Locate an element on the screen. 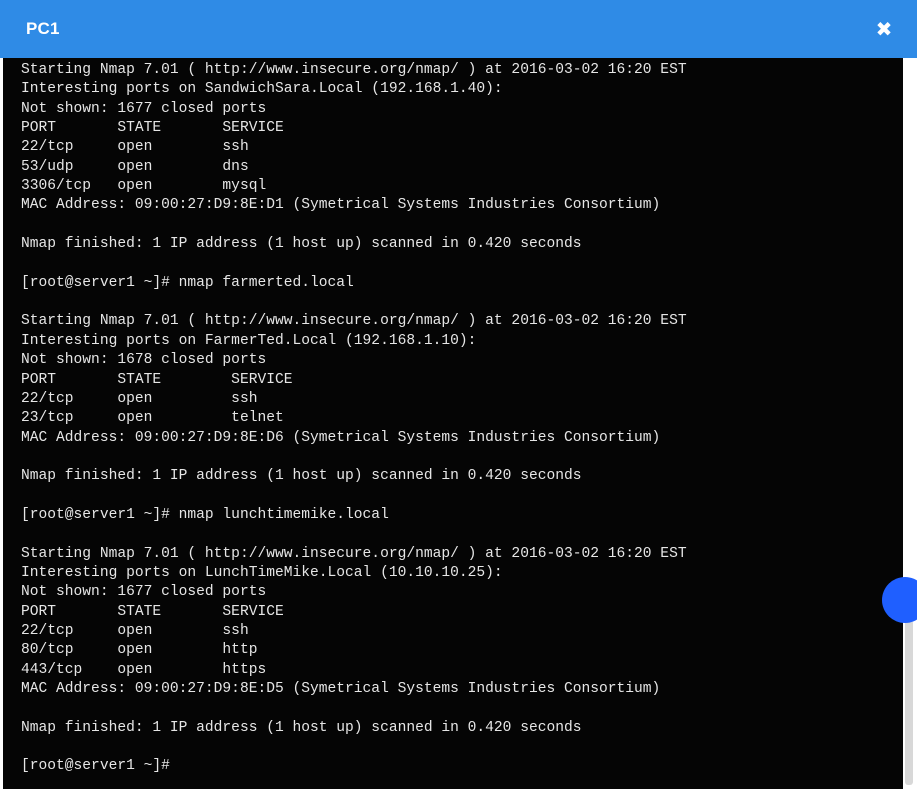  terminal-line: 53/udp open dns is located at coordinates (135, 166).